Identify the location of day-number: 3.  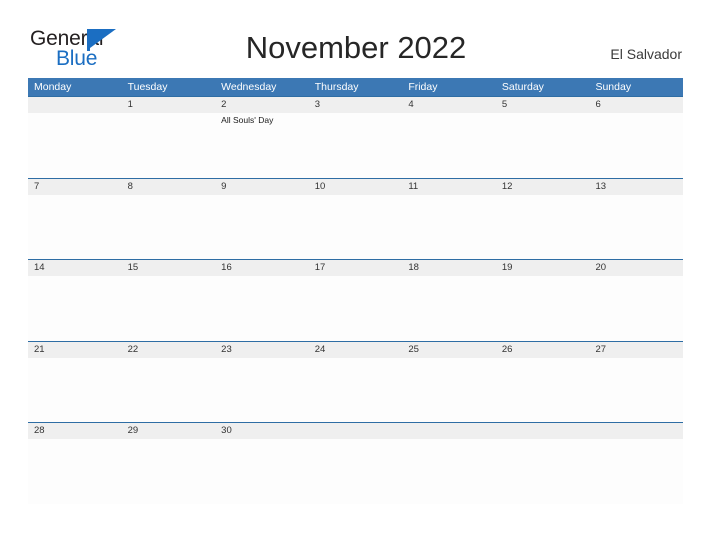
(356, 105).